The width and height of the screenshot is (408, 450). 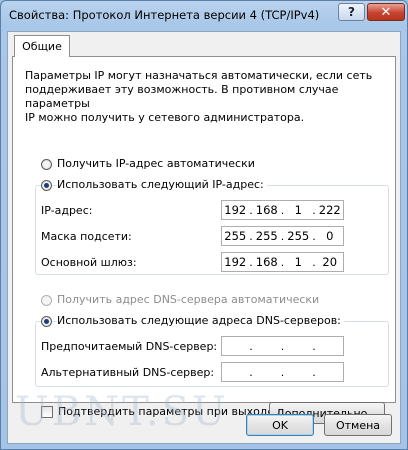 I want to click on help-icon: ?, so click(x=351, y=12).